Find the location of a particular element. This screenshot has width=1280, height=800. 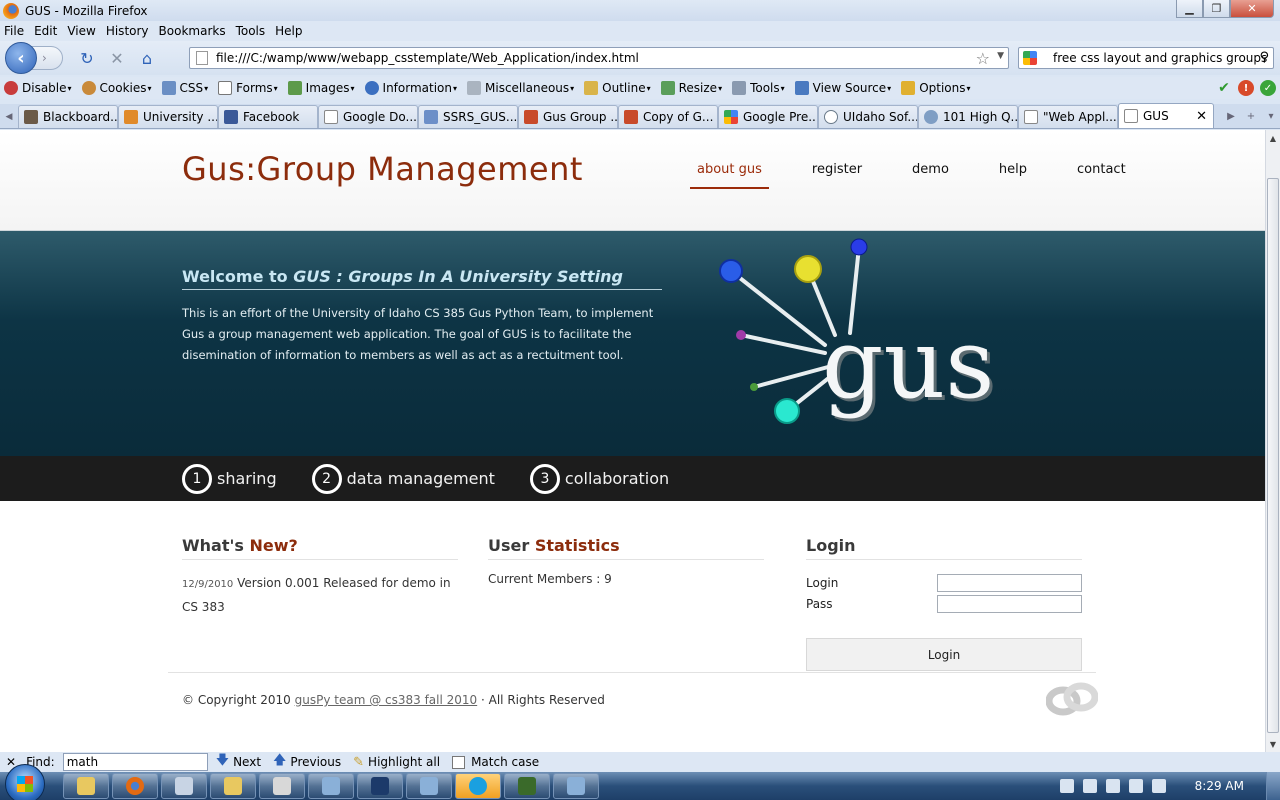

site-logo: Gus:Group Management is located at coordinates (382, 169).